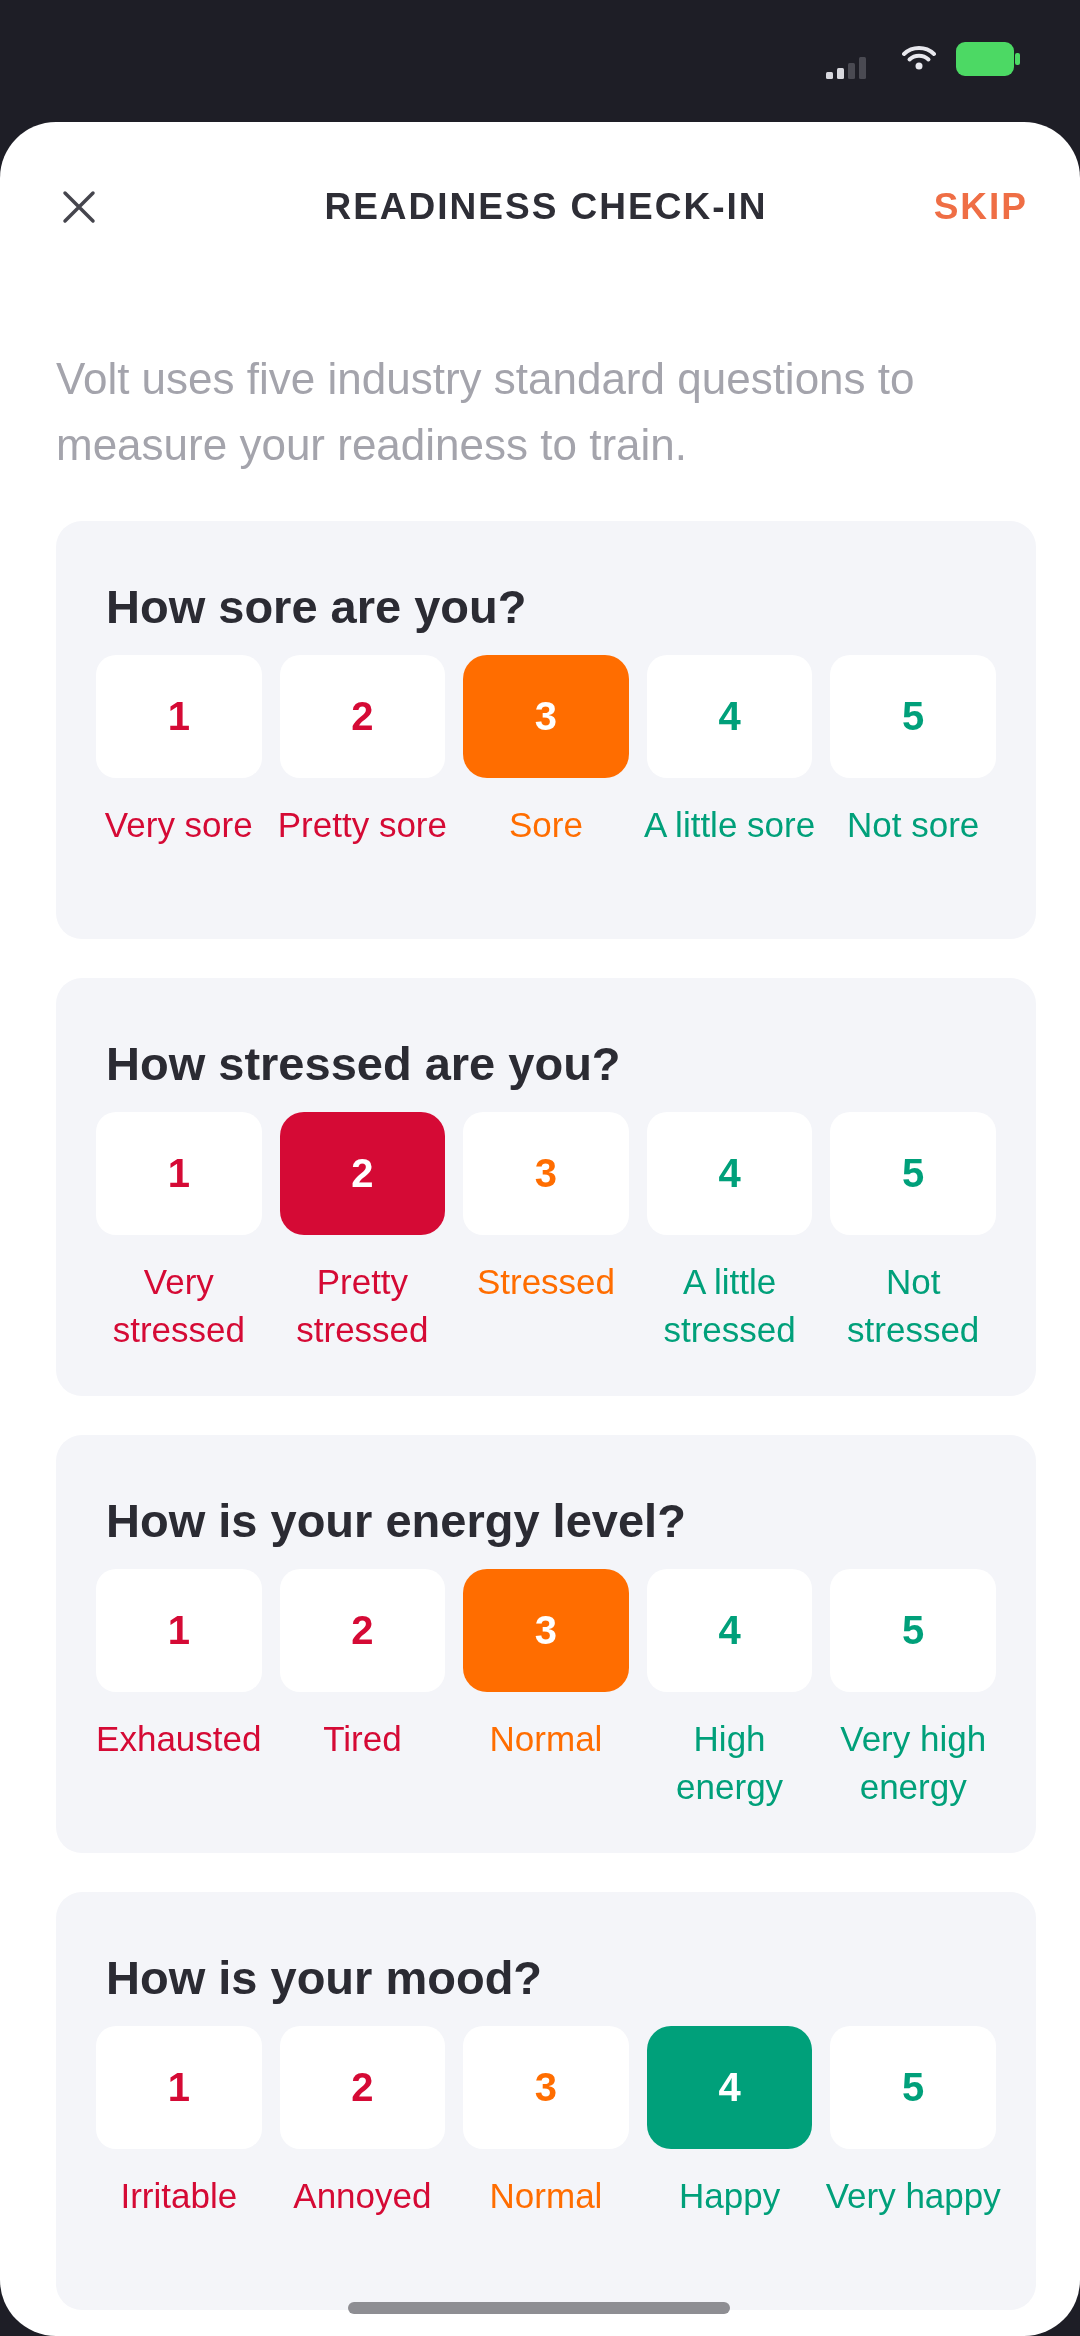 This screenshot has width=1080, height=2336. What do you see at coordinates (324, 1978) in the screenshot?
I see `question-title: How is your mood?` at bounding box center [324, 1978].